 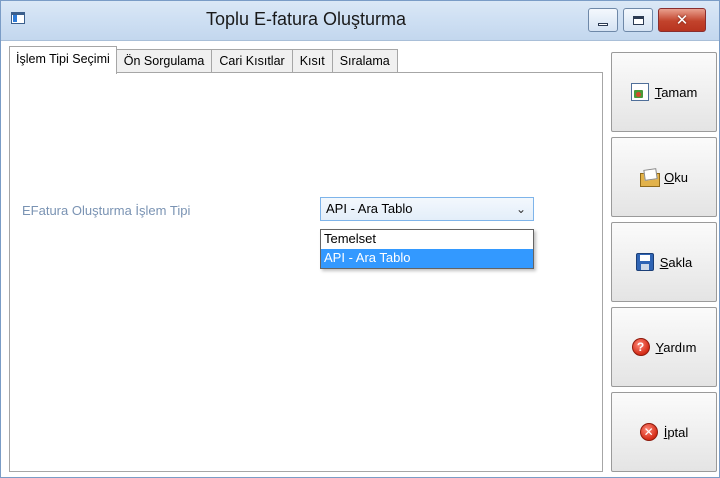 I want to click on save-disk-icon, so click(x=644, y=262).